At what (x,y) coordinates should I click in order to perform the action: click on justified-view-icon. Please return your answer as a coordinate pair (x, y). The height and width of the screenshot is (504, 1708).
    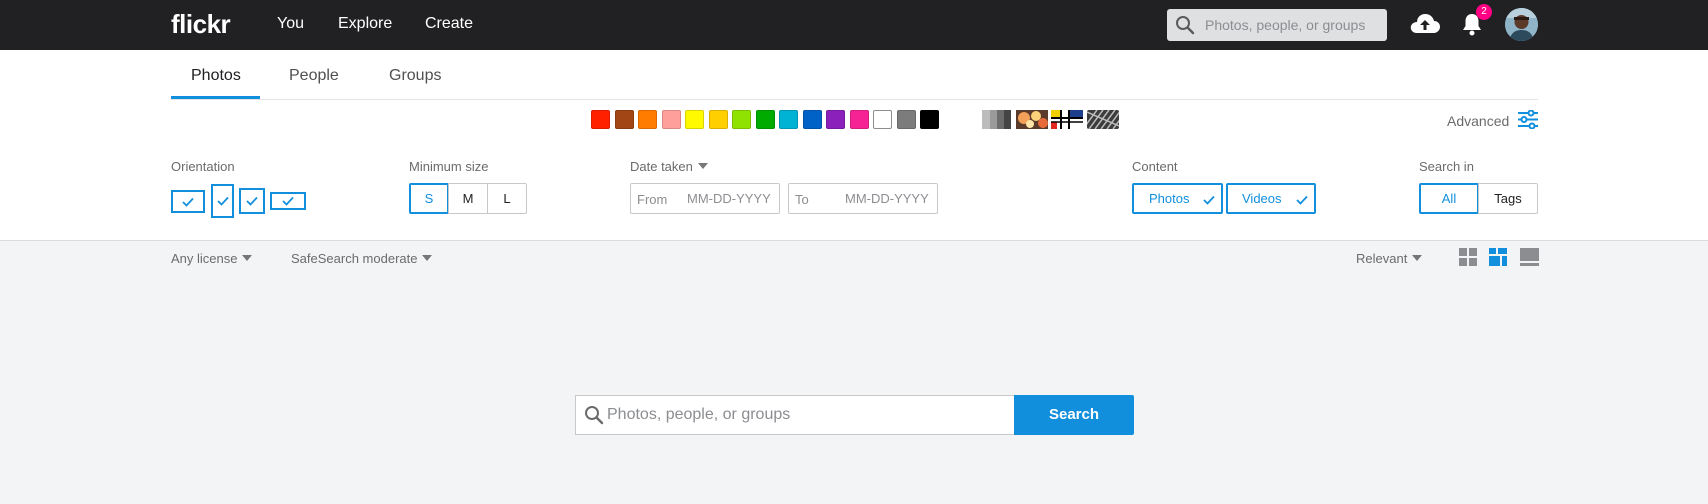
    Looking at the image, I should click on (1498, 259).